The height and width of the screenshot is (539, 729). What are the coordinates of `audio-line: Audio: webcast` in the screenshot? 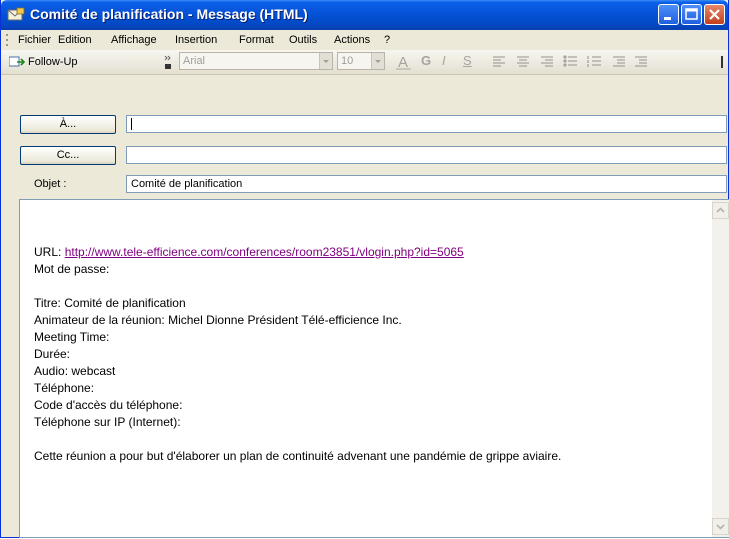 It's located at (75, 371).